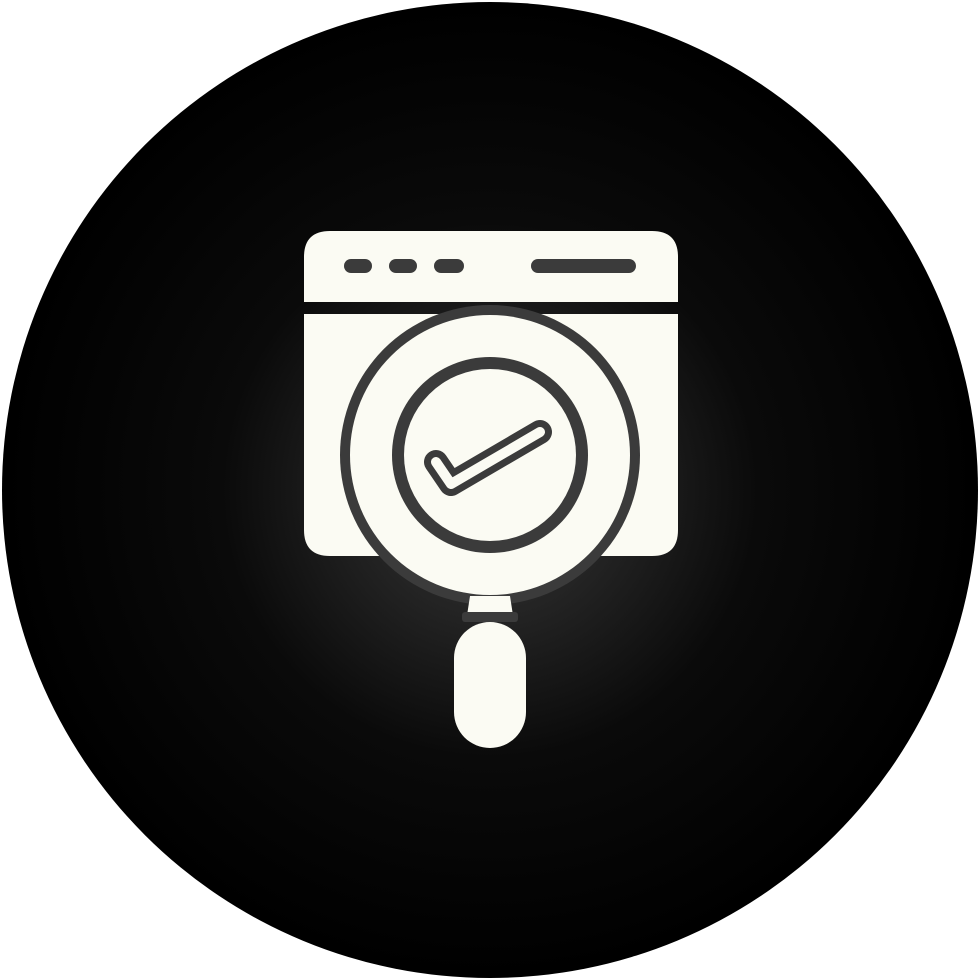 The height and width of the screenshot is (980, 980). Describe the element at coordinates (490, 685) in the screenshot. I see `magnifier-handle` at that location.